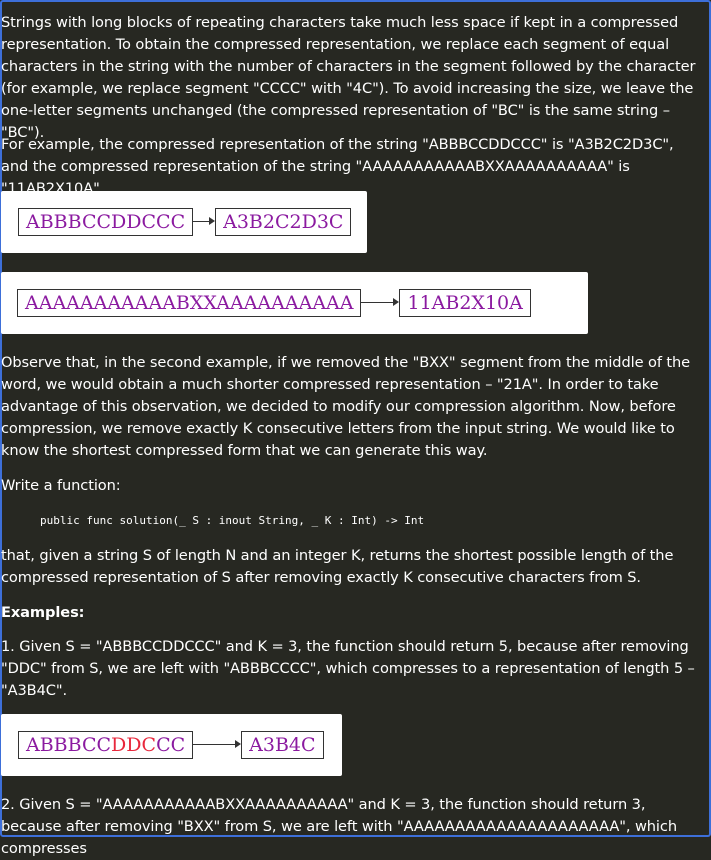 Image resolution: width=711 pixels, height=860 pixels. What do you see at coordinates (134, 745) in the screenshot?
I see `removed-segment: DDC` at bounding box center [134, 745].